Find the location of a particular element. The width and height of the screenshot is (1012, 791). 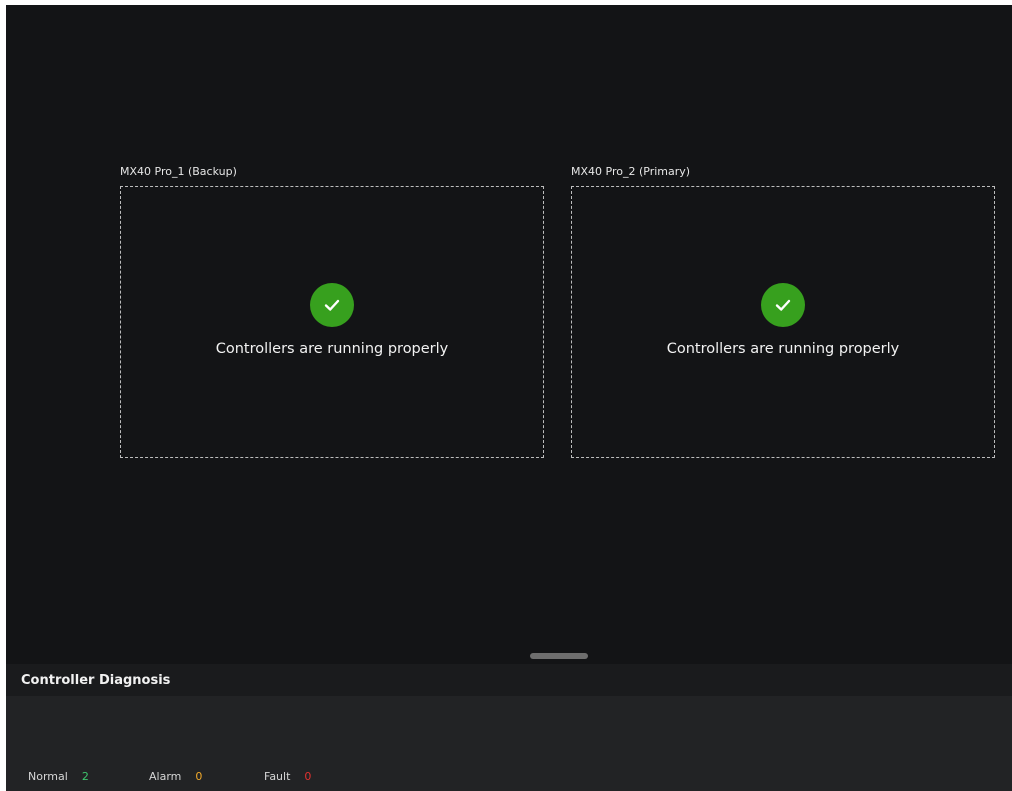

stat-fault: Fault 0 is located at coordinates (287, 776).